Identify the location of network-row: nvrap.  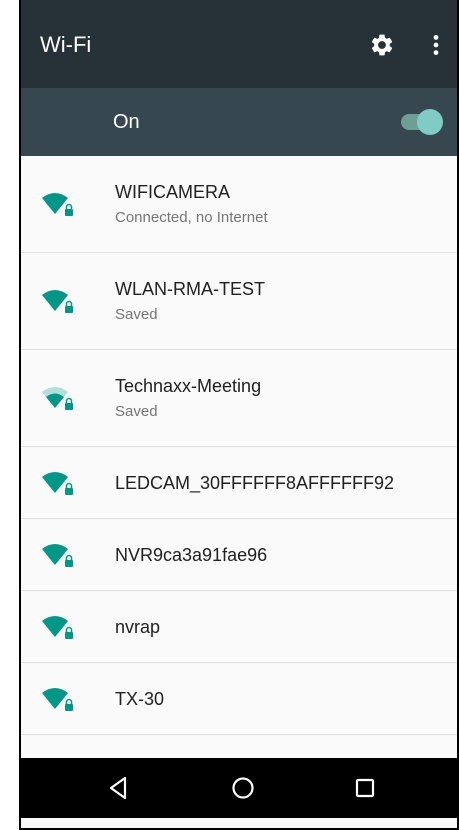
(240, 627).